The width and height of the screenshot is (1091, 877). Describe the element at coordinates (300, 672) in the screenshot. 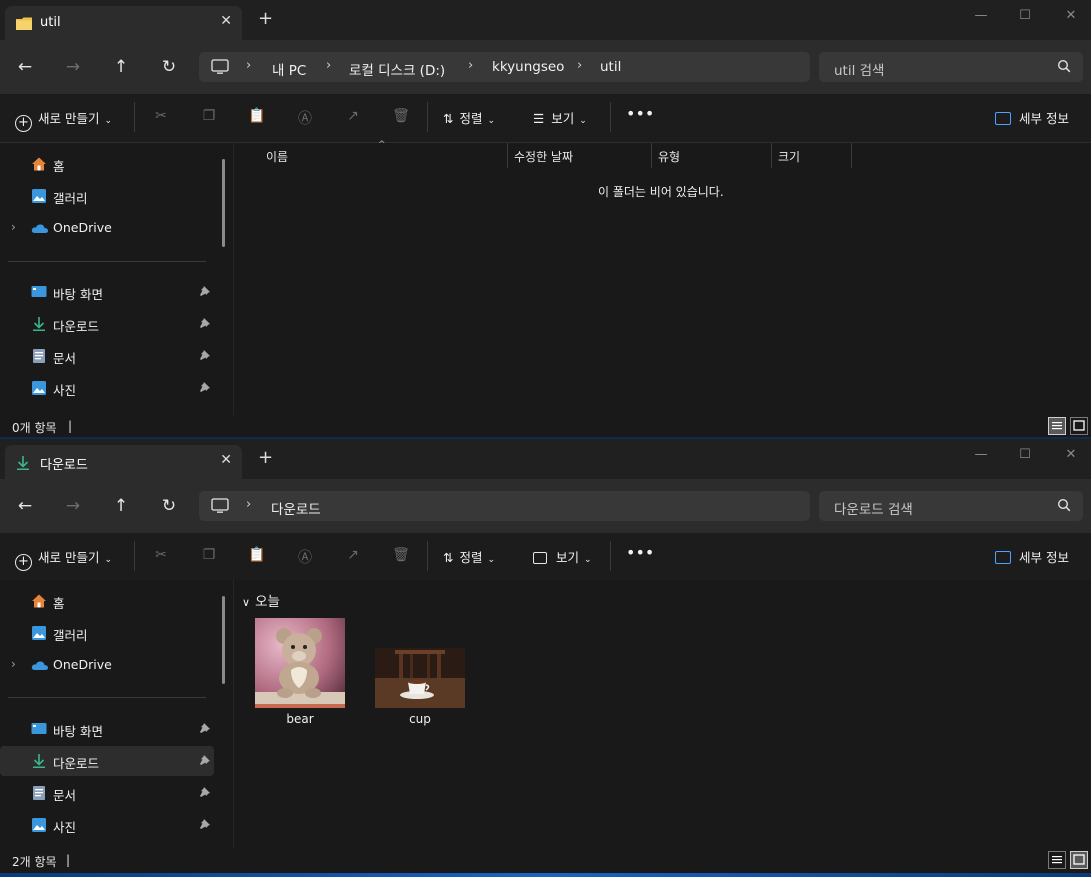

I see `file-item-bear: bear` at that location.